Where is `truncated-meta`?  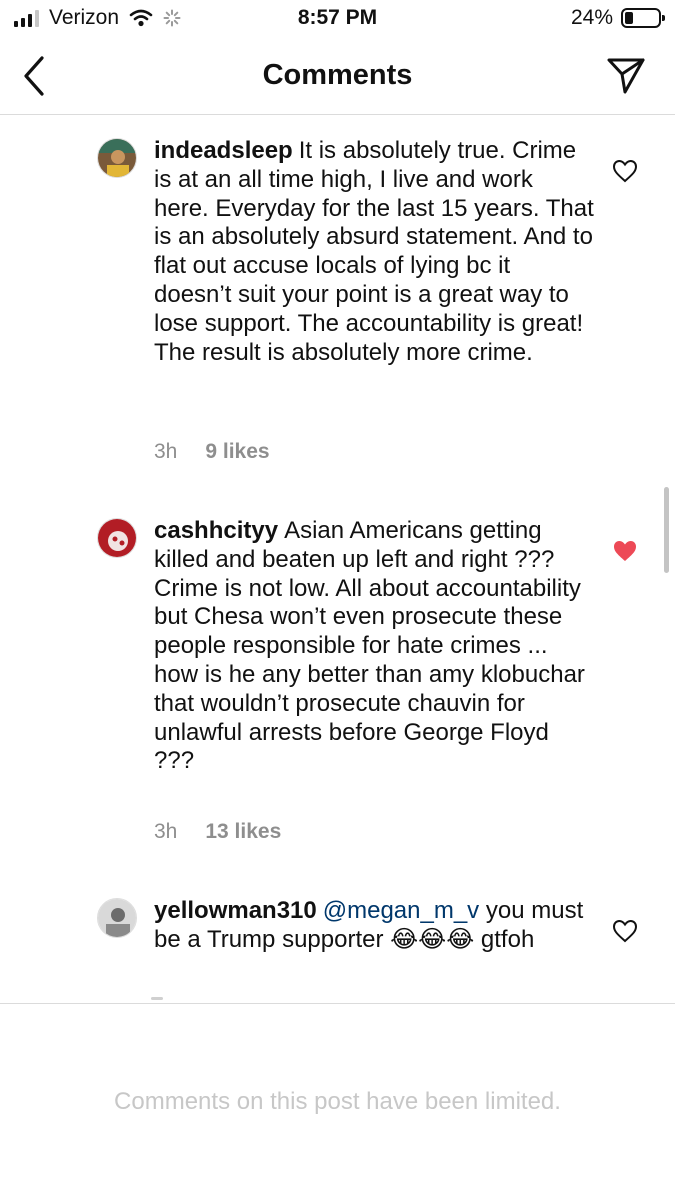 truncated-meta is located at coordinates (157, 998).